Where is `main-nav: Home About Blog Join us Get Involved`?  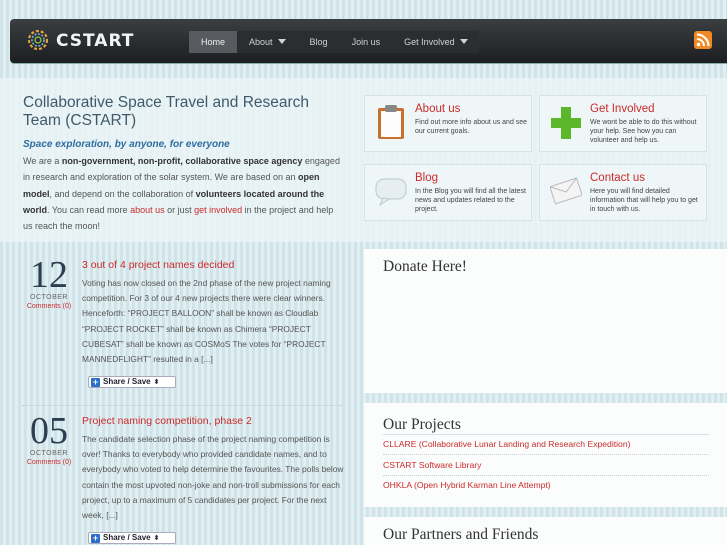
main-nav: Home About Blog Join us Get Involved is located at coordinates (334, 42).